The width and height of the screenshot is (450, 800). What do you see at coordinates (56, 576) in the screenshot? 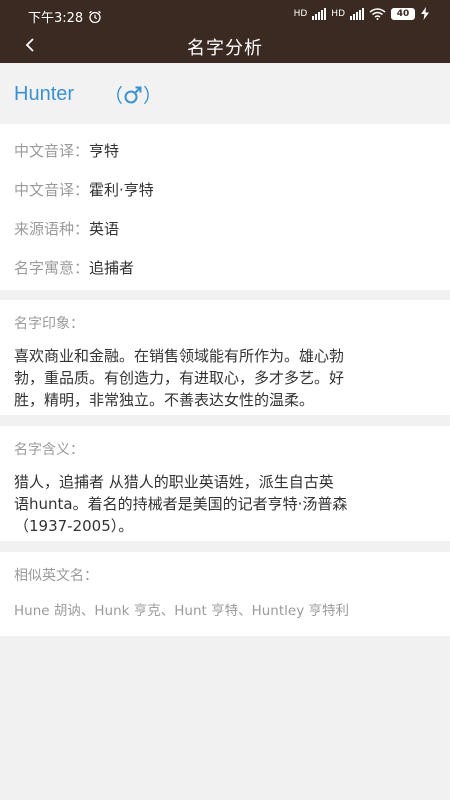
I see `section-label: 相似英文名：` at bounding box center [56, 576].